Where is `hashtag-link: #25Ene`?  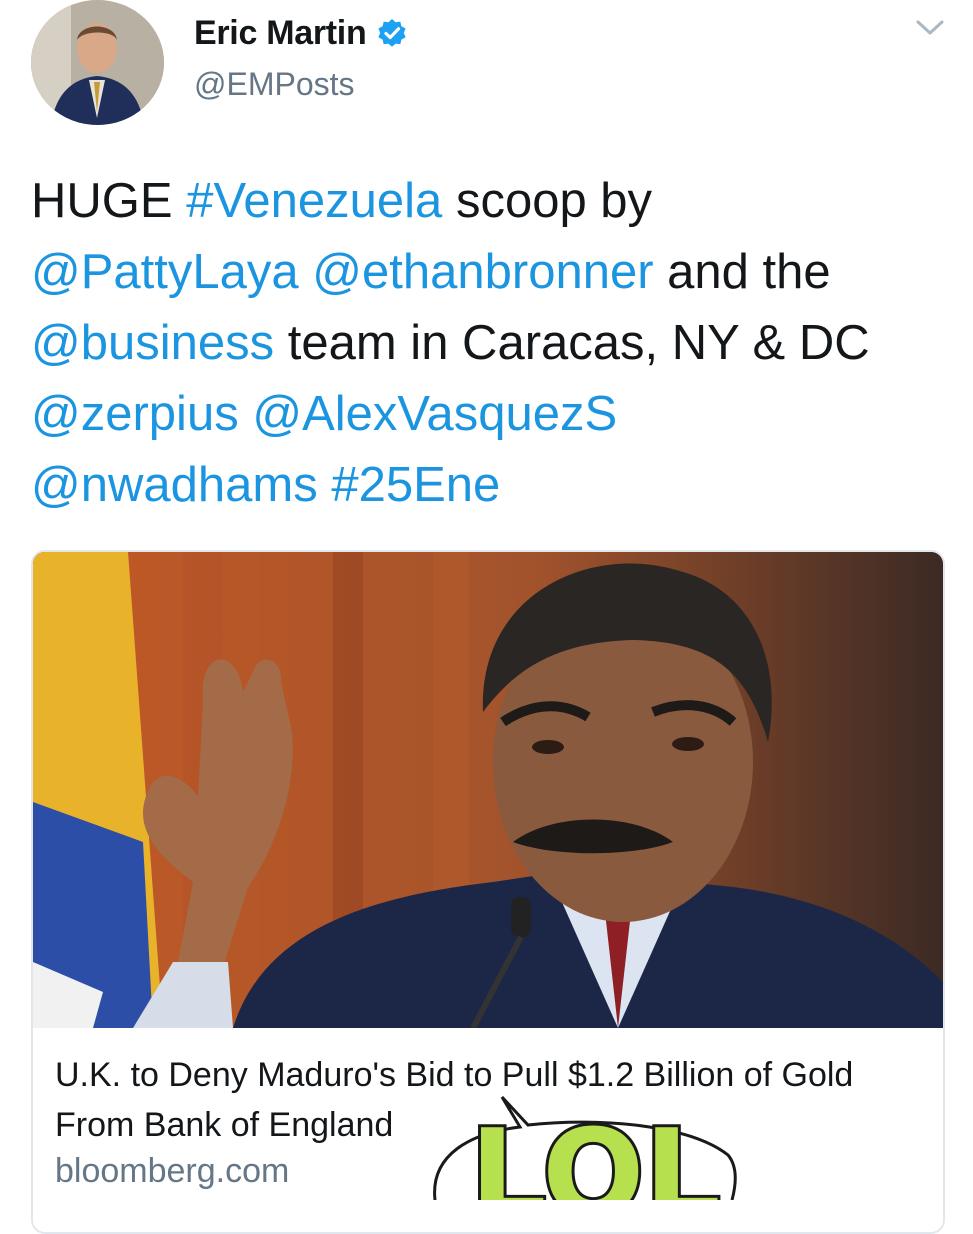 hashtag-link: #25Ene is located at coordinates (415, 485).